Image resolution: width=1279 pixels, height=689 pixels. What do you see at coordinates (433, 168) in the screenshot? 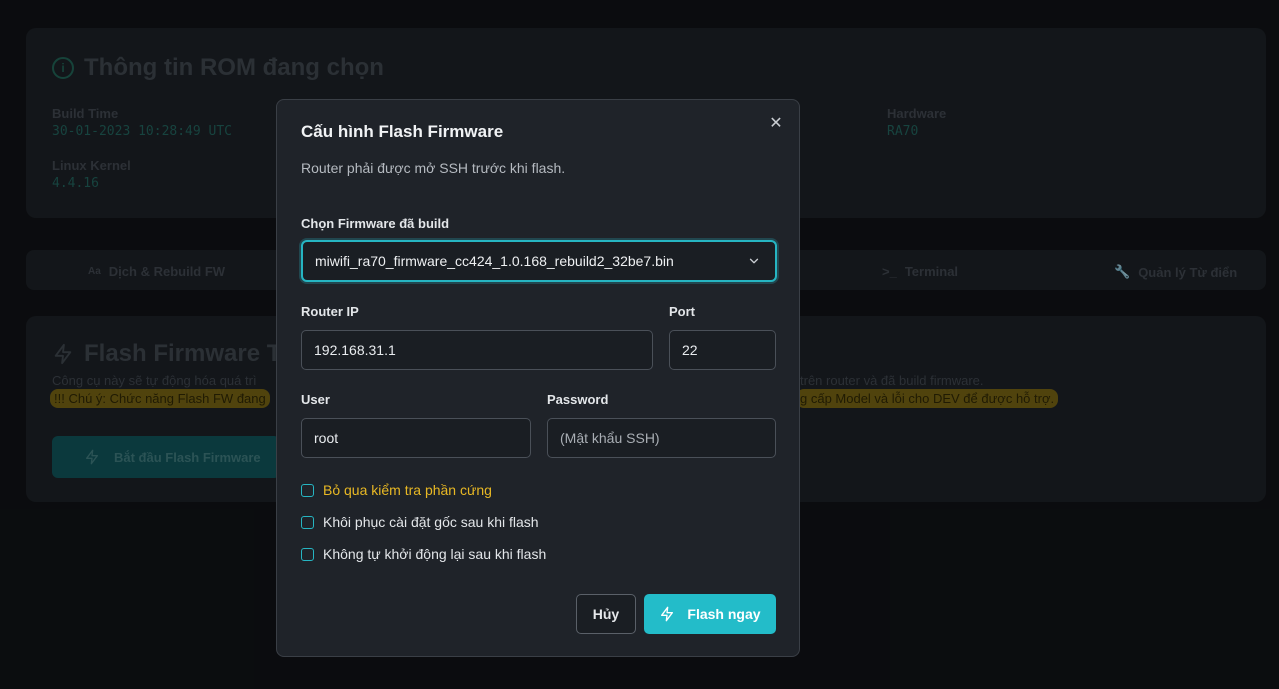
I see `dialog-subtitle: Router phải được mở SSH trước khi flash.` at bounding box center [433, 168].